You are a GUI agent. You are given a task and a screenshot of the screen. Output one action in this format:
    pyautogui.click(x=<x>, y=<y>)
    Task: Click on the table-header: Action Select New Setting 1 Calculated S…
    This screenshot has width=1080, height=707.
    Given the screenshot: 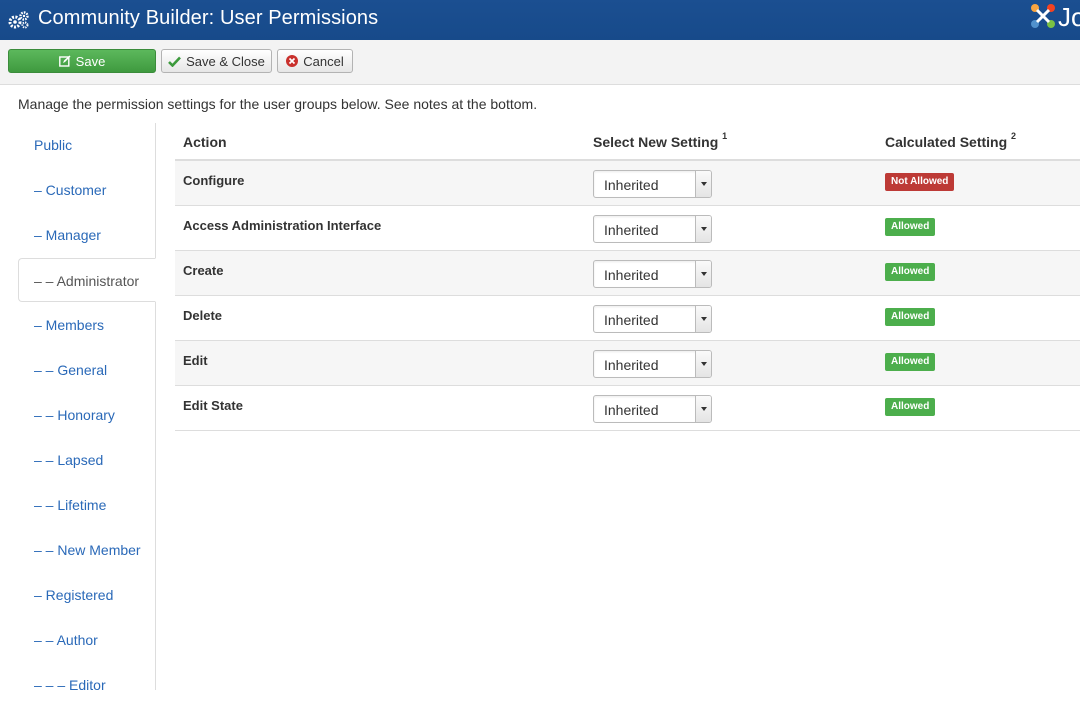 What is the action you would take?
    pyautogui.click(x=627, y=142)
    